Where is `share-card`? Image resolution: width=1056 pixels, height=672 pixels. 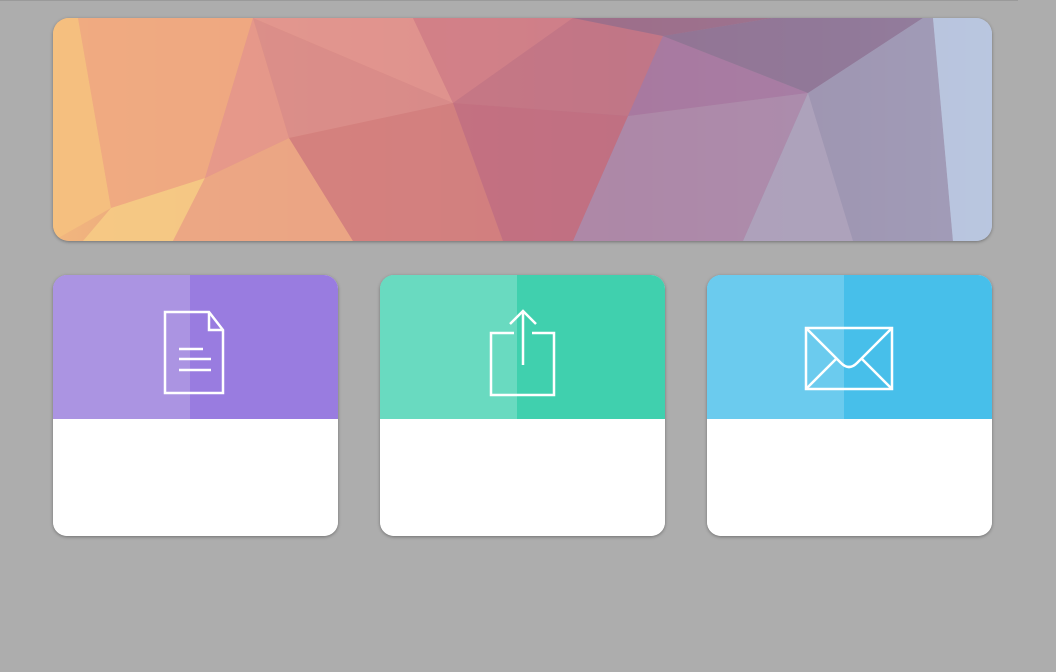 share-card is located at coordinates (522, 405).